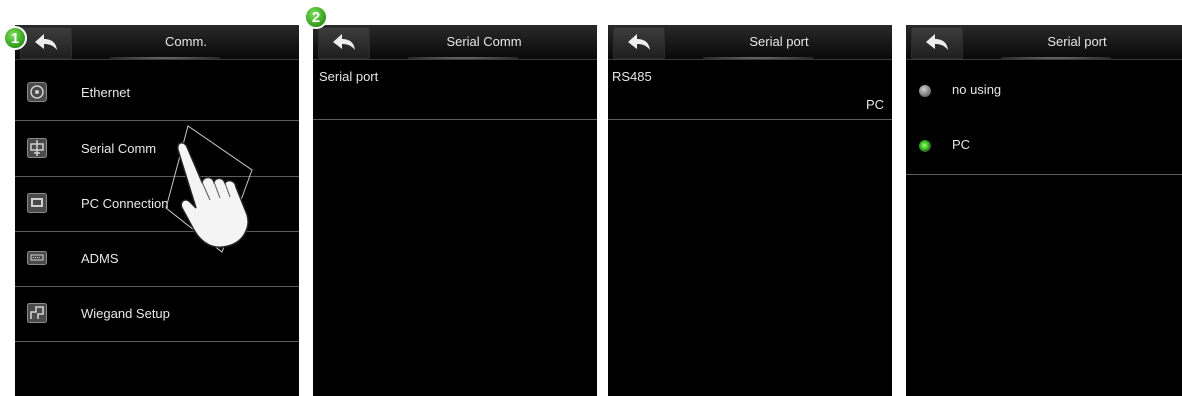 The height and width of the screenshot is (396, 1182). Describe the element at coordinates (349, 76) in the screenshot. I see `row-label: Serial port` at that location.